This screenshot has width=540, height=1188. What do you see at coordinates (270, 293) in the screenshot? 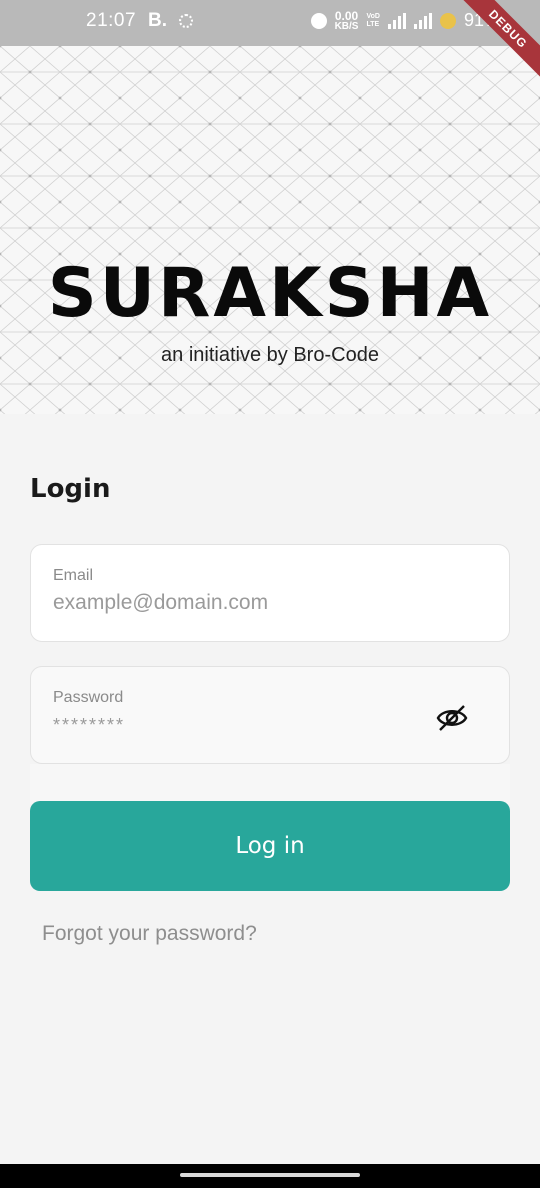
I see `app-title: SURAKSHA` at bounding box center [270, 293].